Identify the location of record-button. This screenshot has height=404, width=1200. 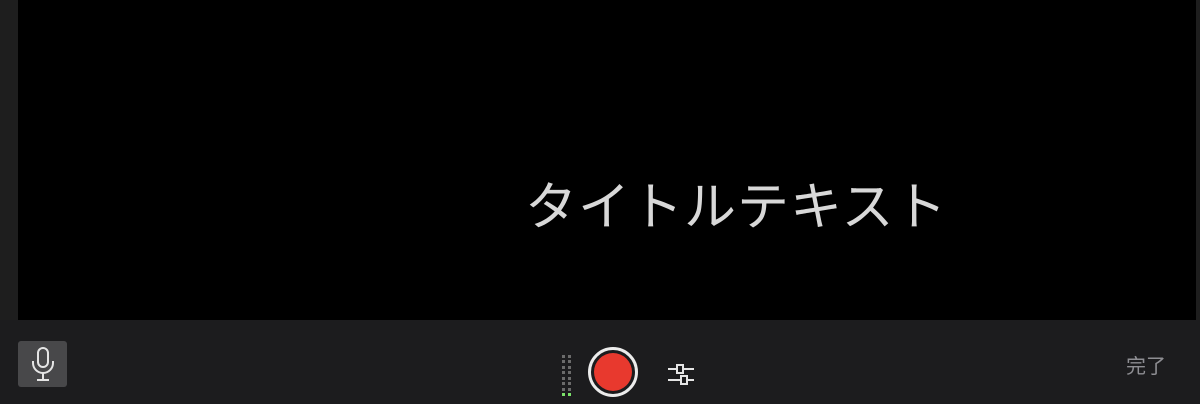
(613, 372).